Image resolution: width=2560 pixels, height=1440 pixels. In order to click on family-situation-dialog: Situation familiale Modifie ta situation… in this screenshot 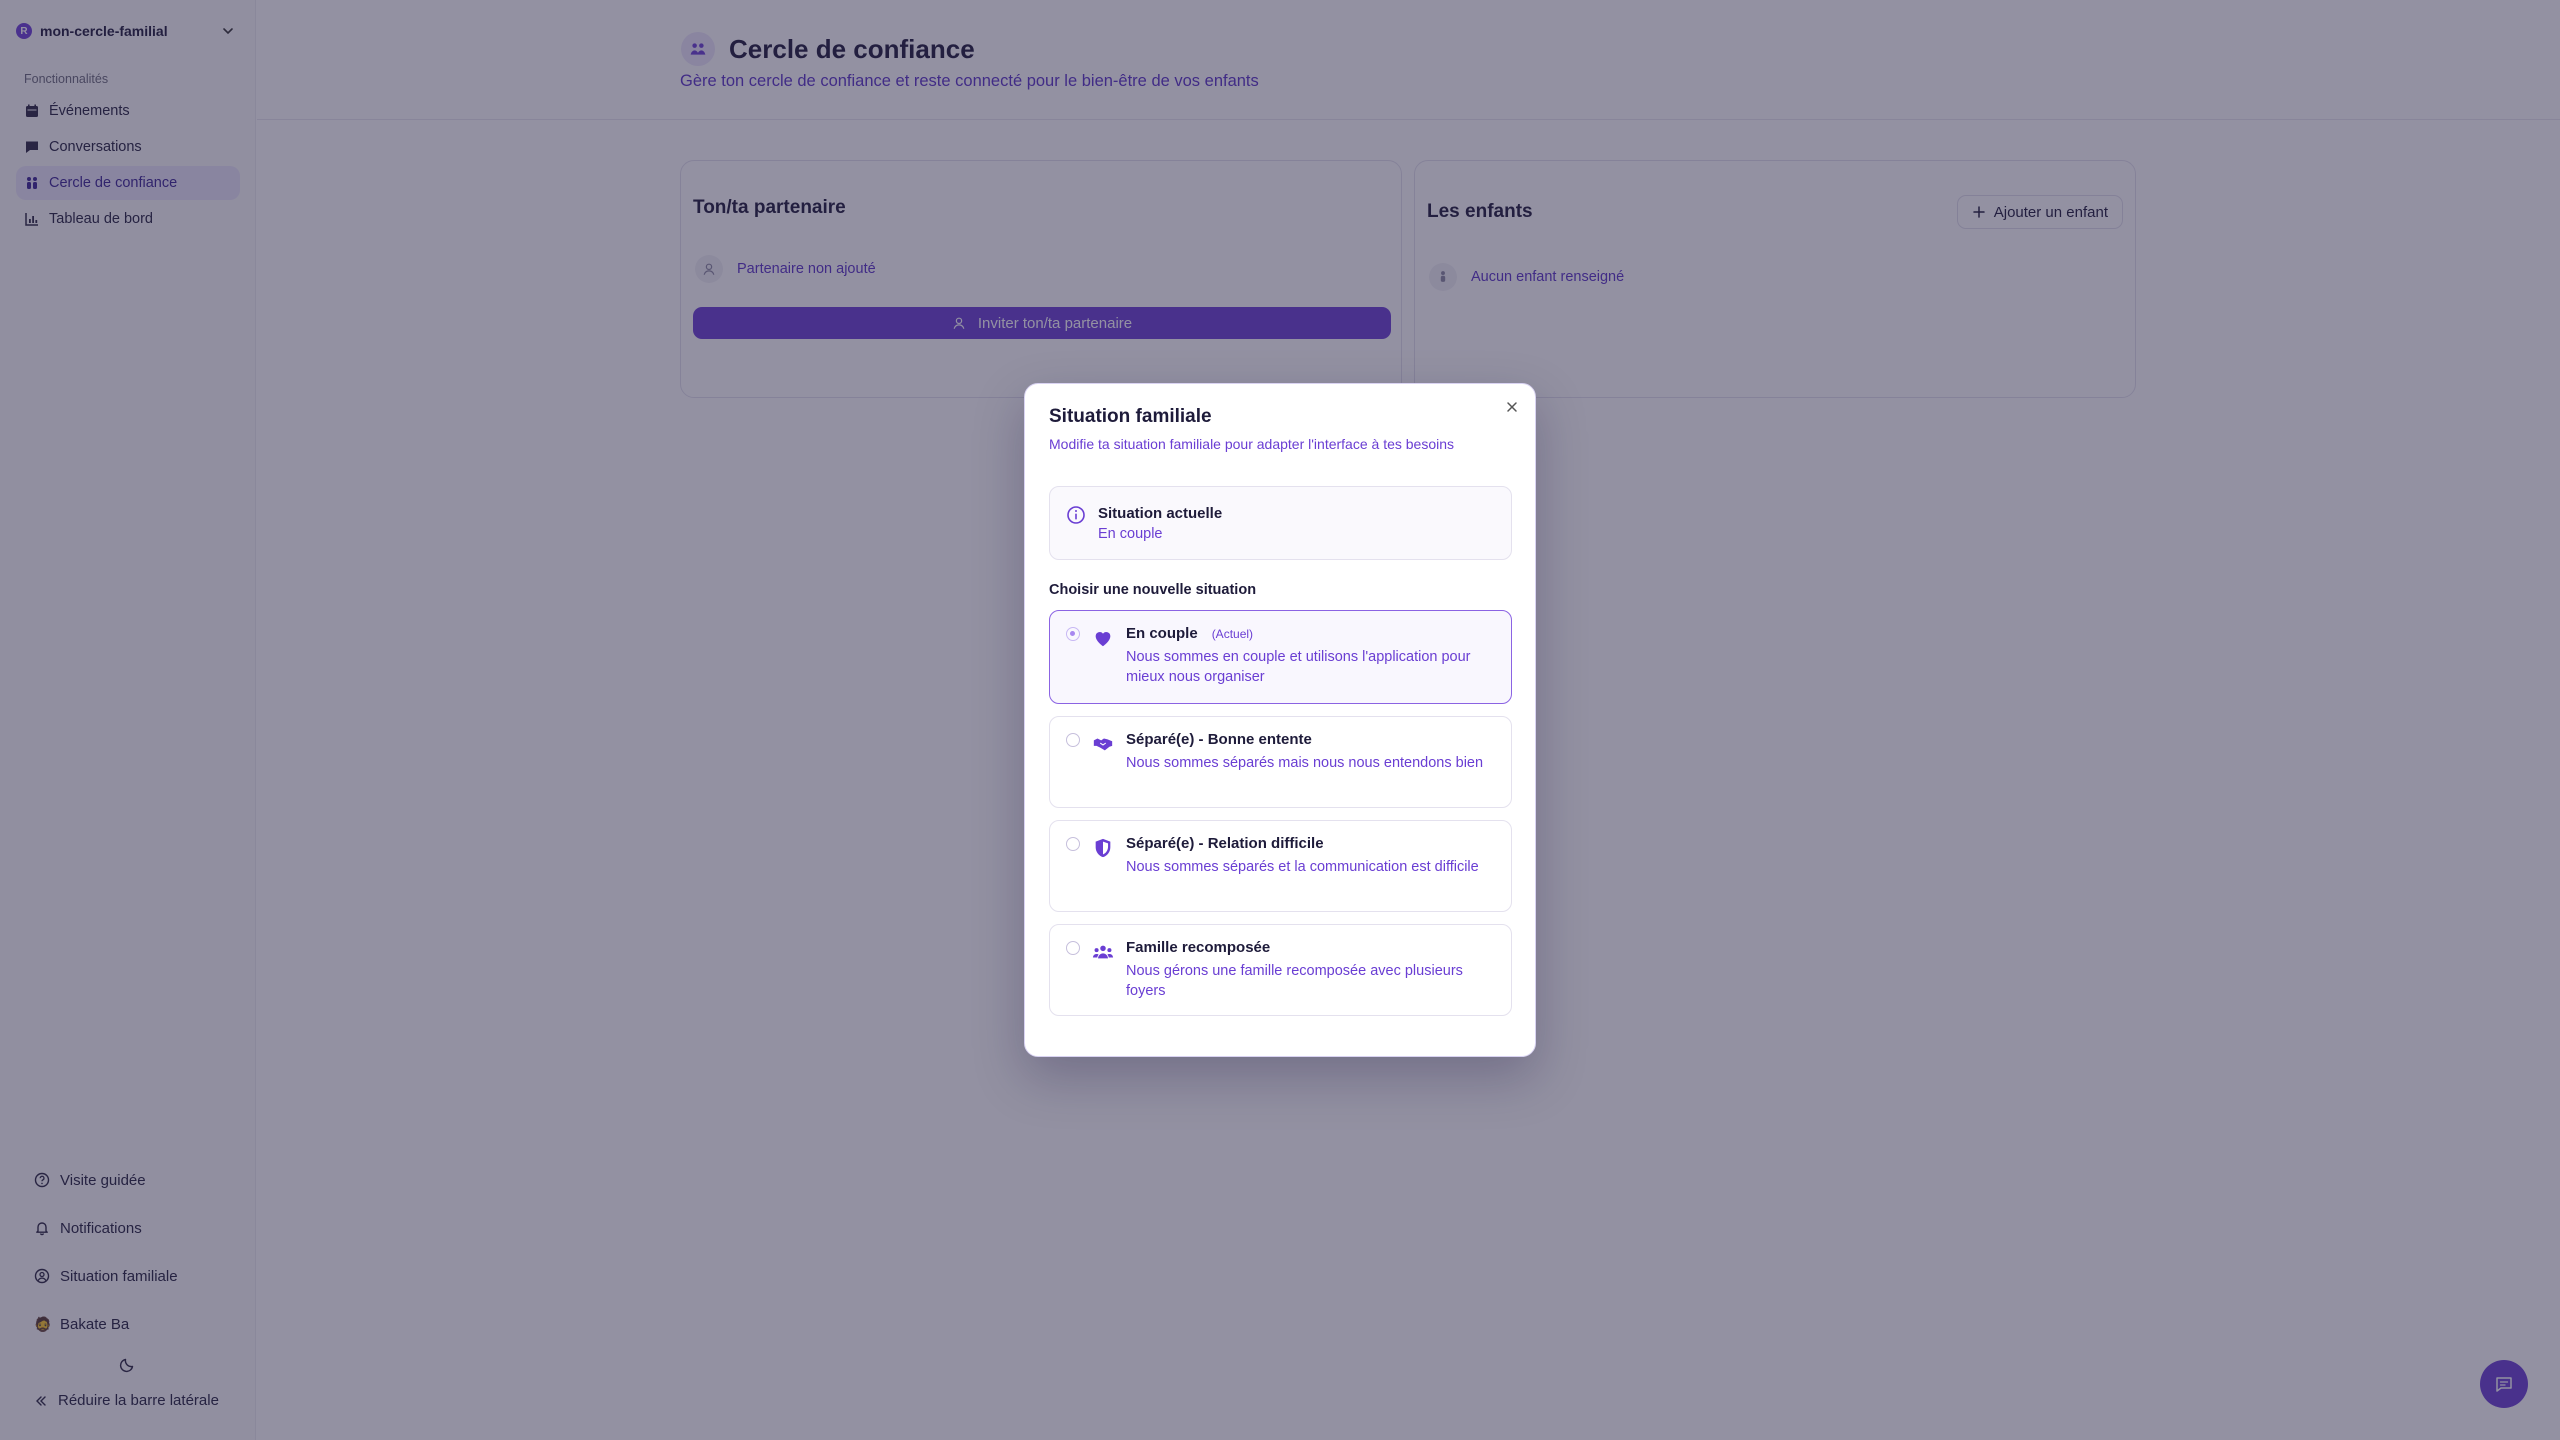, I will do `click(1280, 720)`.